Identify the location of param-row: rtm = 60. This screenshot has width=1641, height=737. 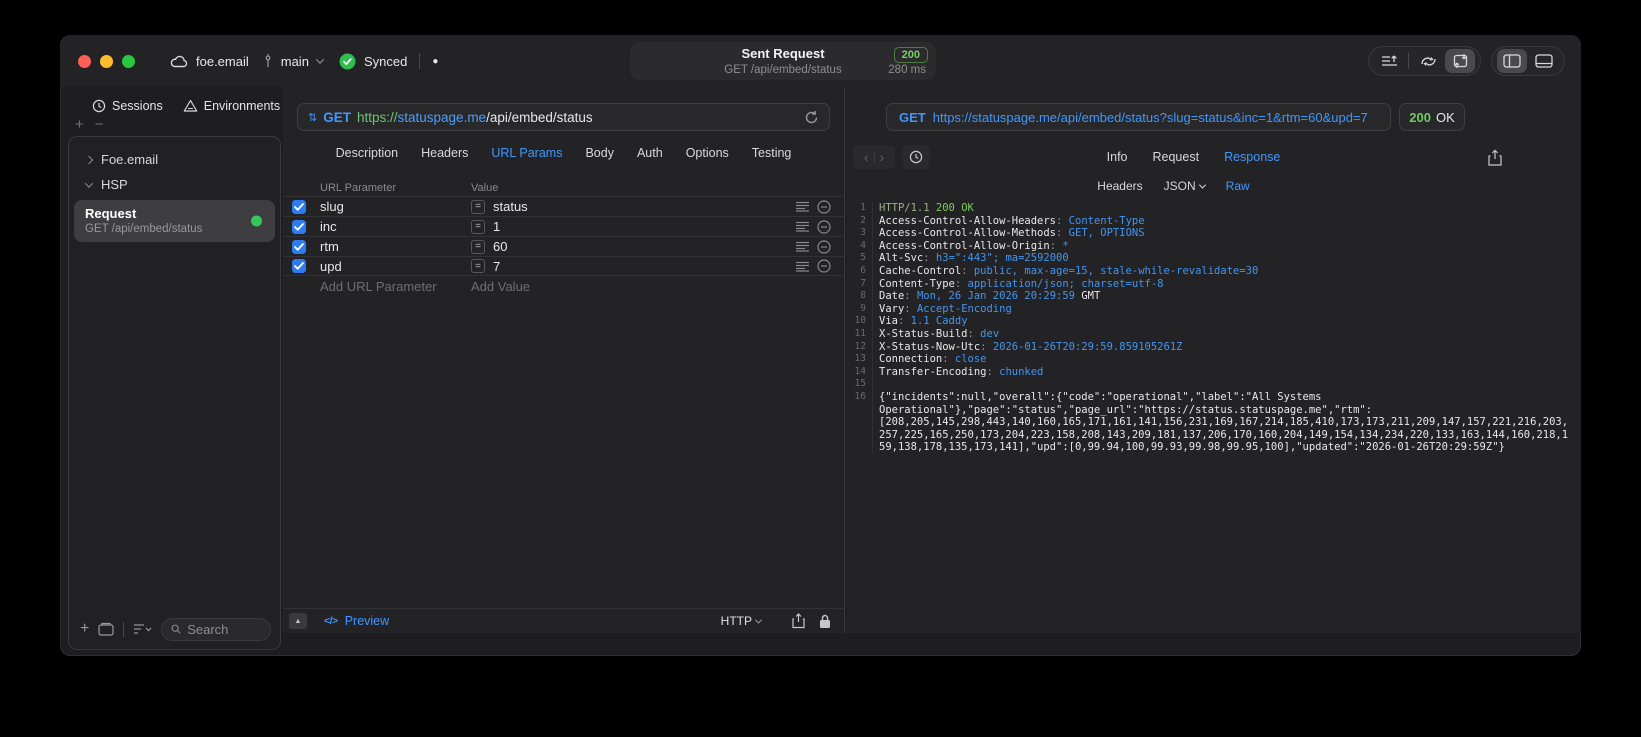
(563, 246).